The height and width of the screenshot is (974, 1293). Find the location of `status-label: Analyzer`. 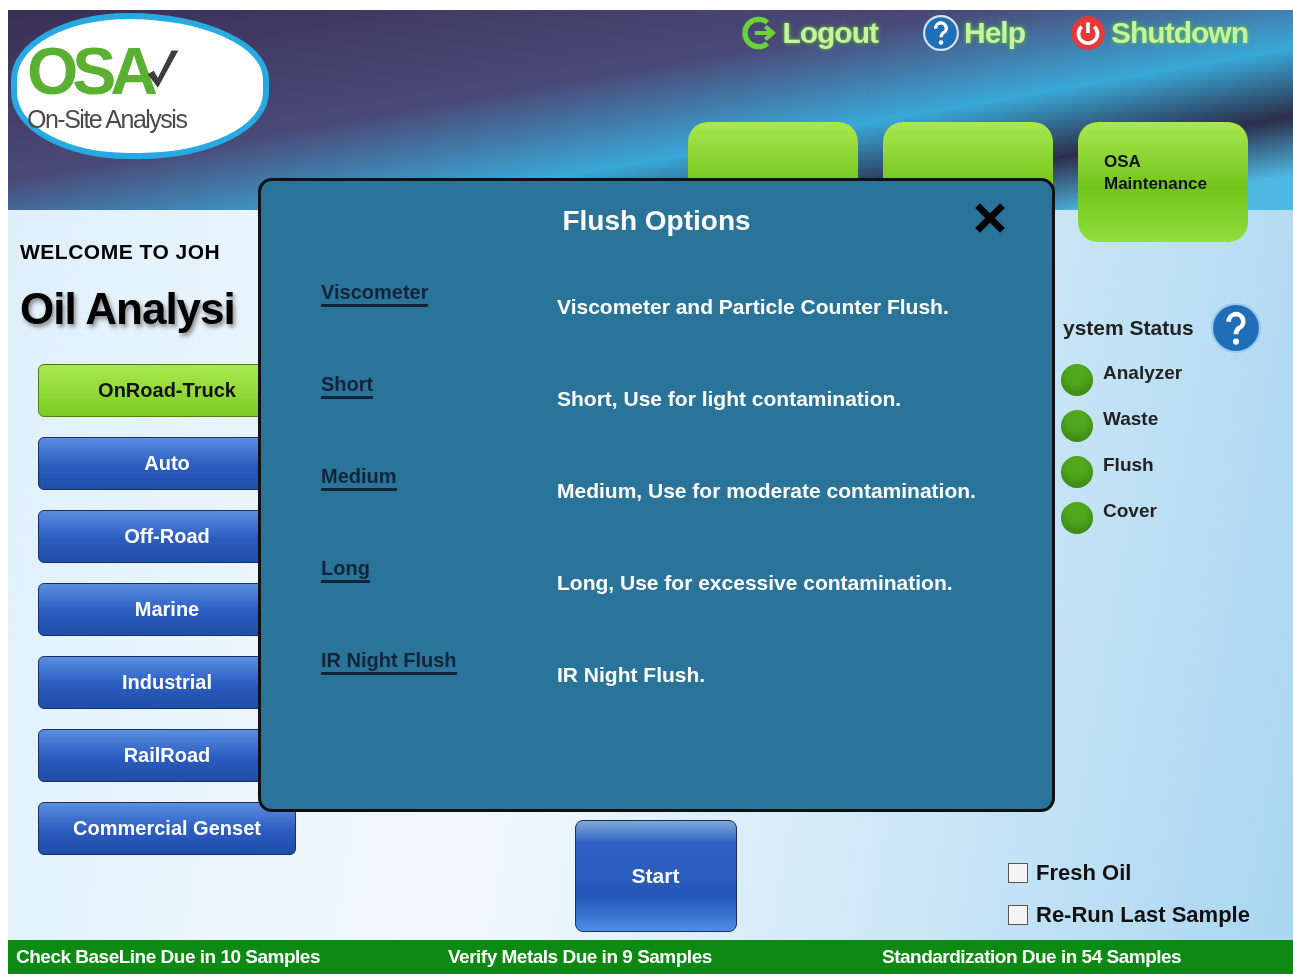

status-label: Analyzer is located at coordinates (1143, 373).